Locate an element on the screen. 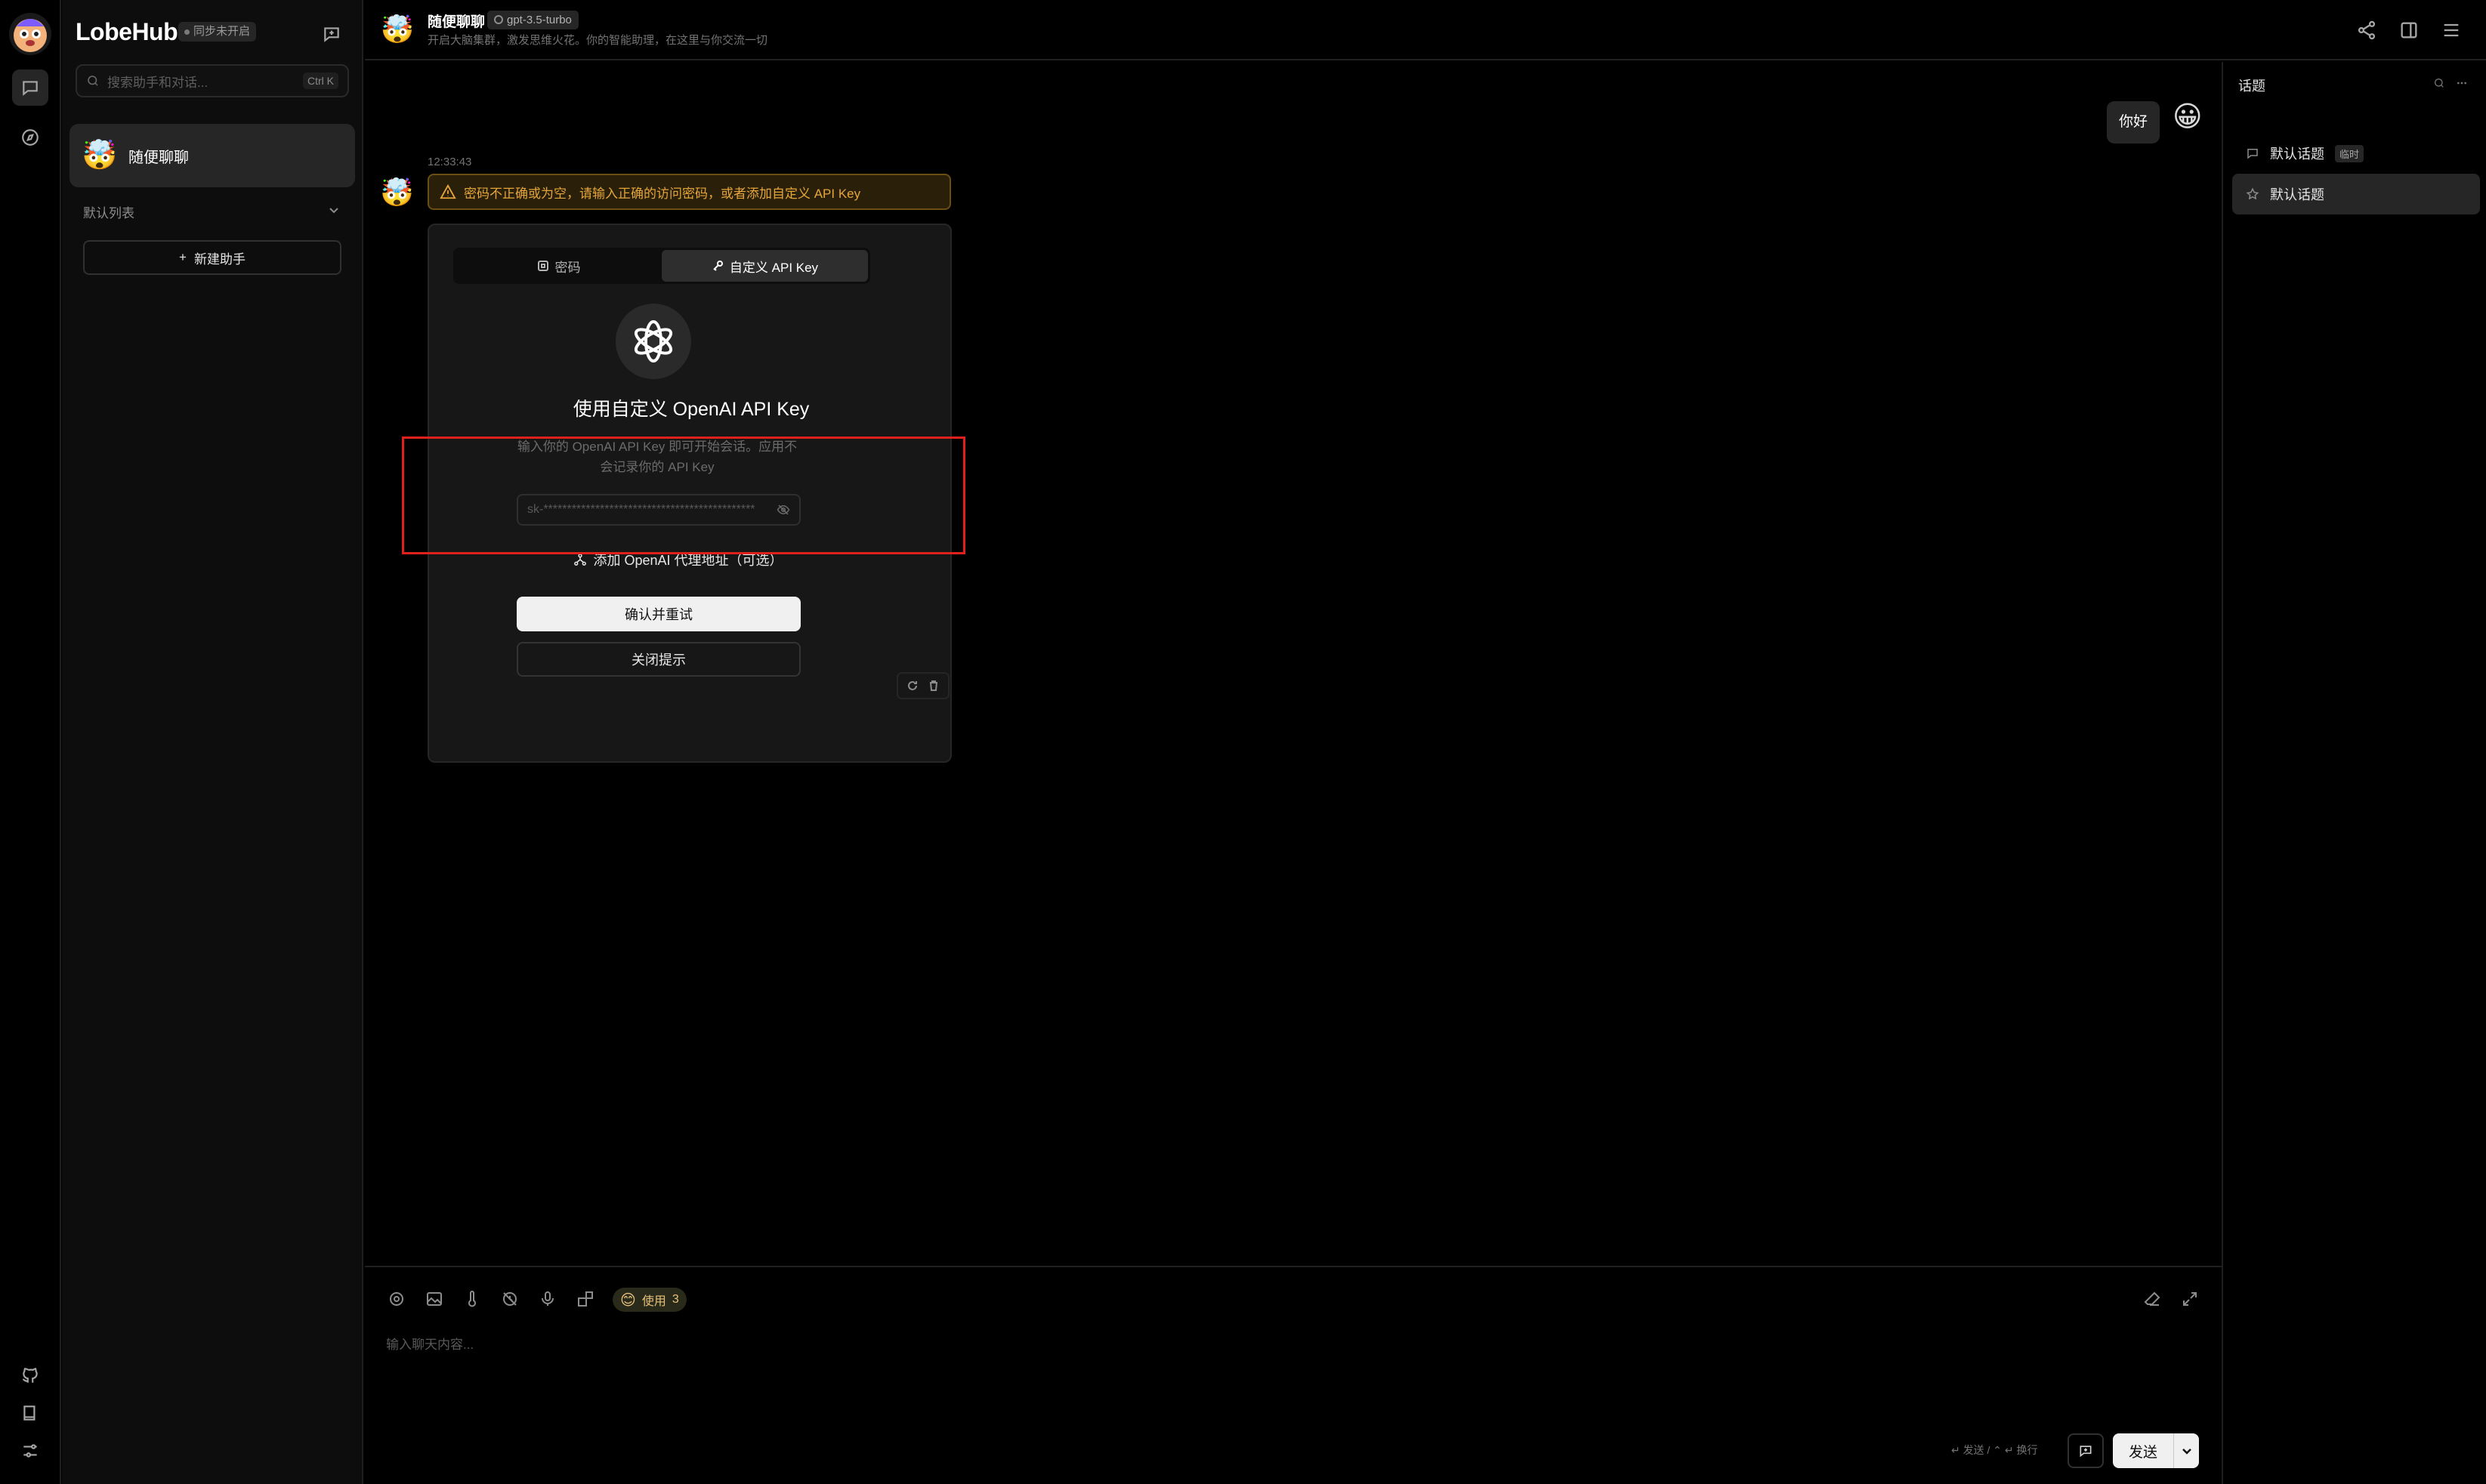  user-avatar is located at coordinates (30, 34).